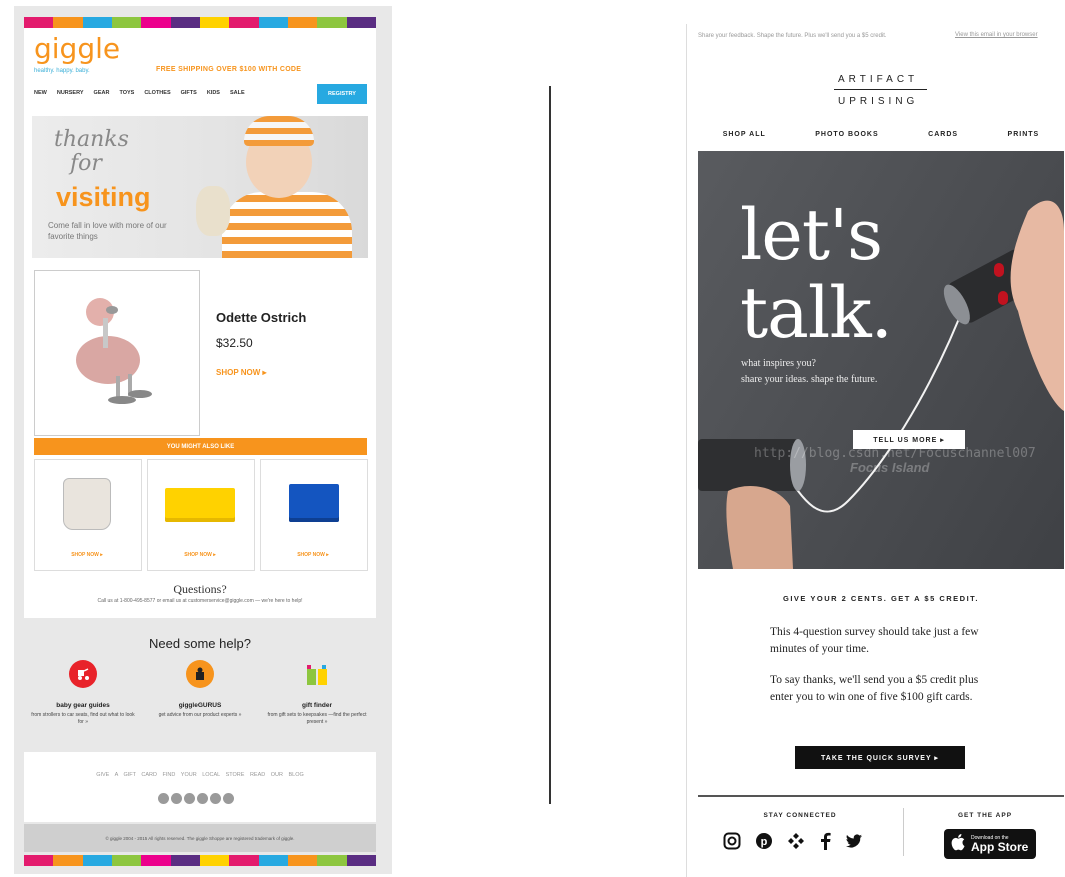 Image resolution: width=1065 pixels, height=877 pixels. What do you see at coordinates (1000, 847) in the screenshot?
I see `app-store-big-text: App Store` at bounding box center [1000, 847].